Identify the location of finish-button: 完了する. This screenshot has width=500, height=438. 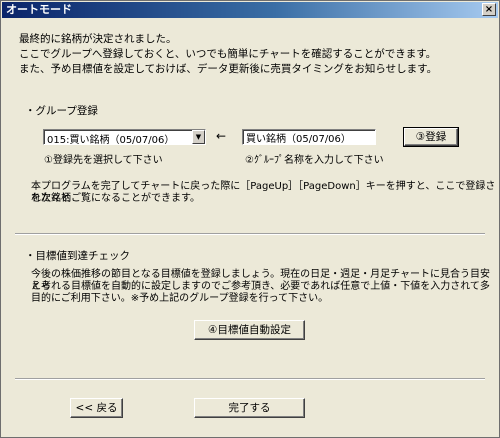
(249, 408).